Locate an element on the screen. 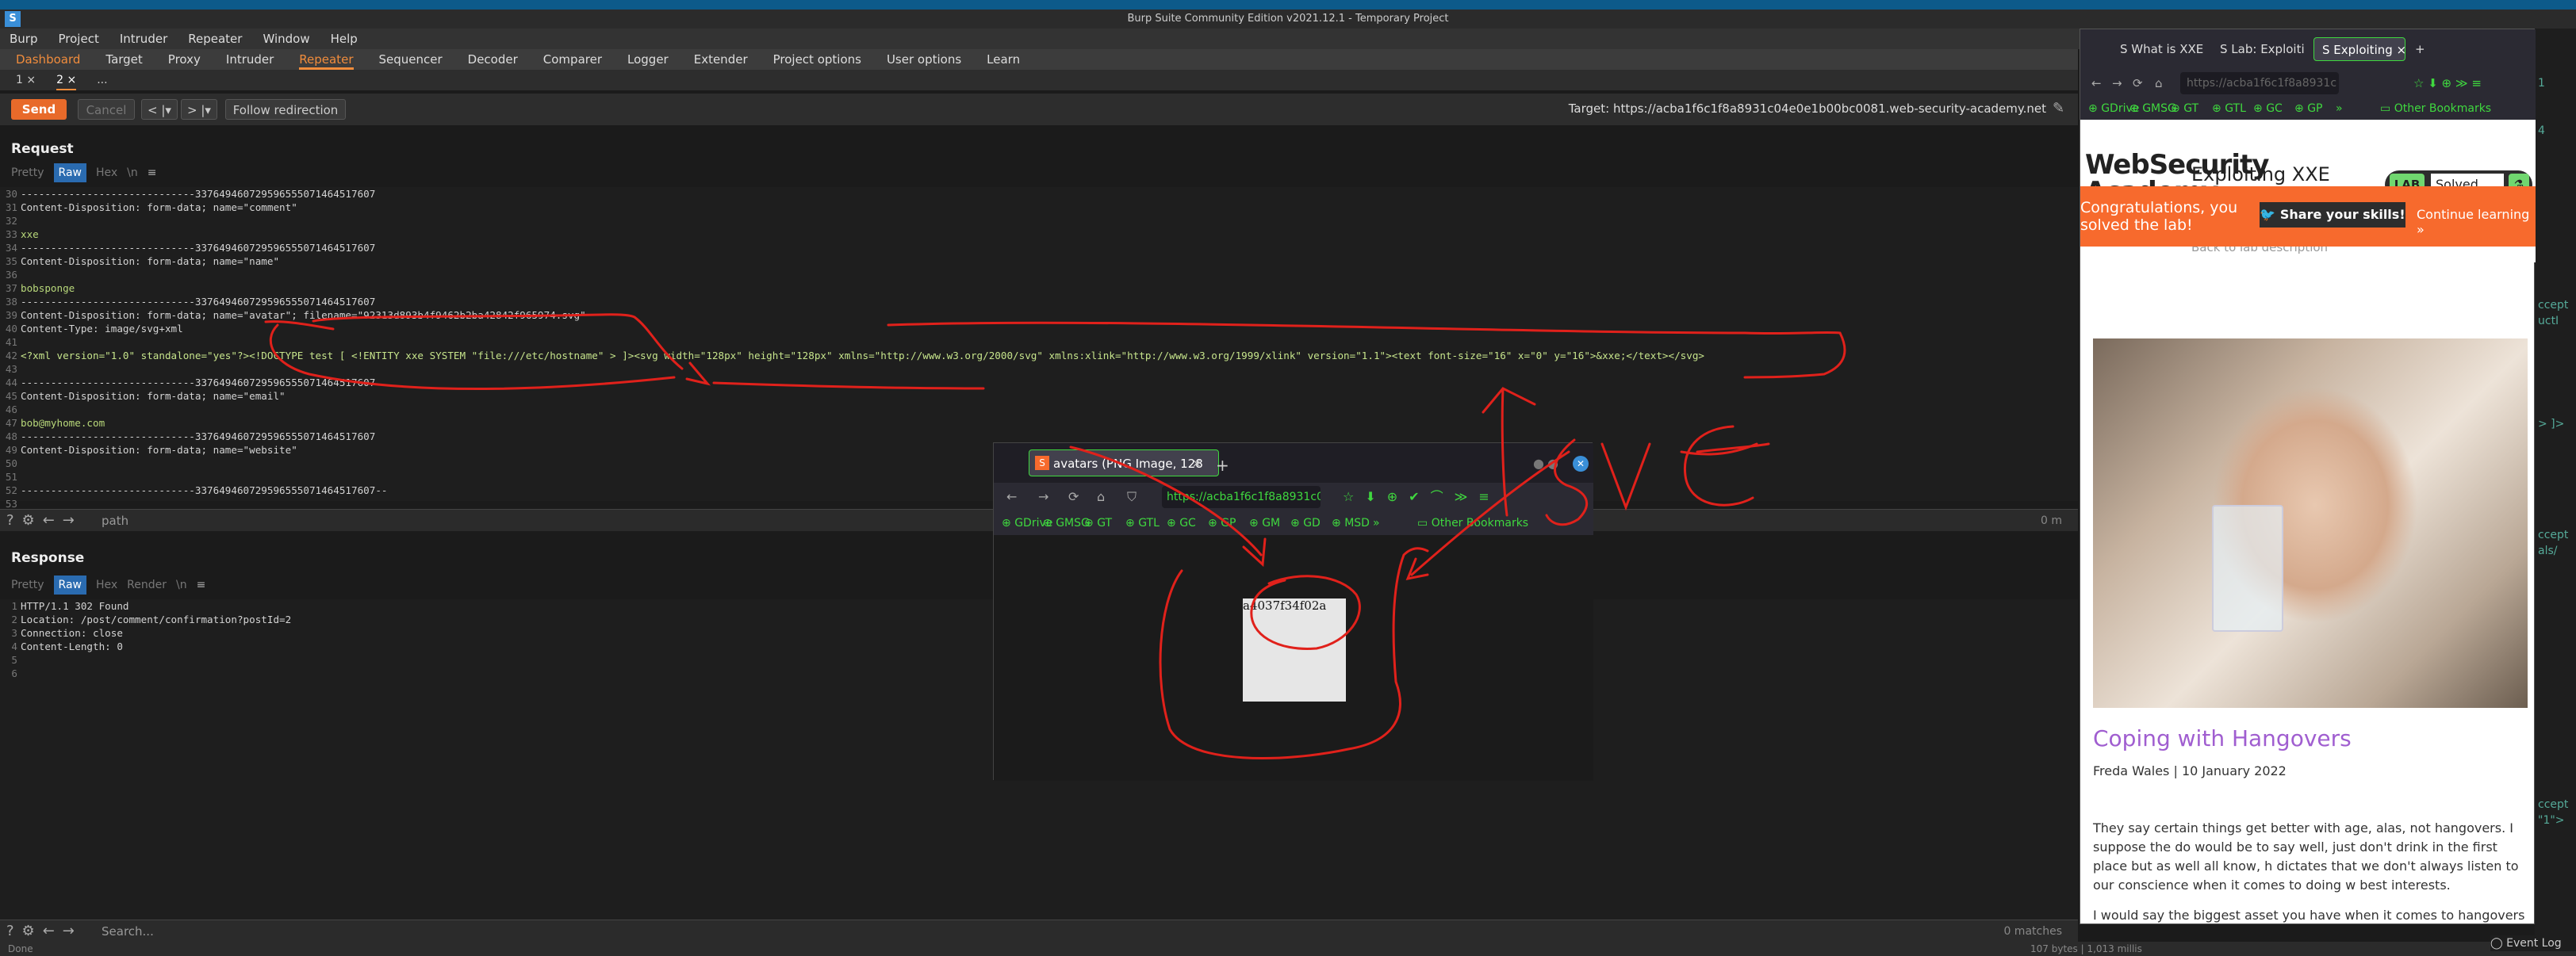 The height and width of the screenshot is (956, 2576). edit-target-icon: ✎ is located at coordinates (2061, 108).